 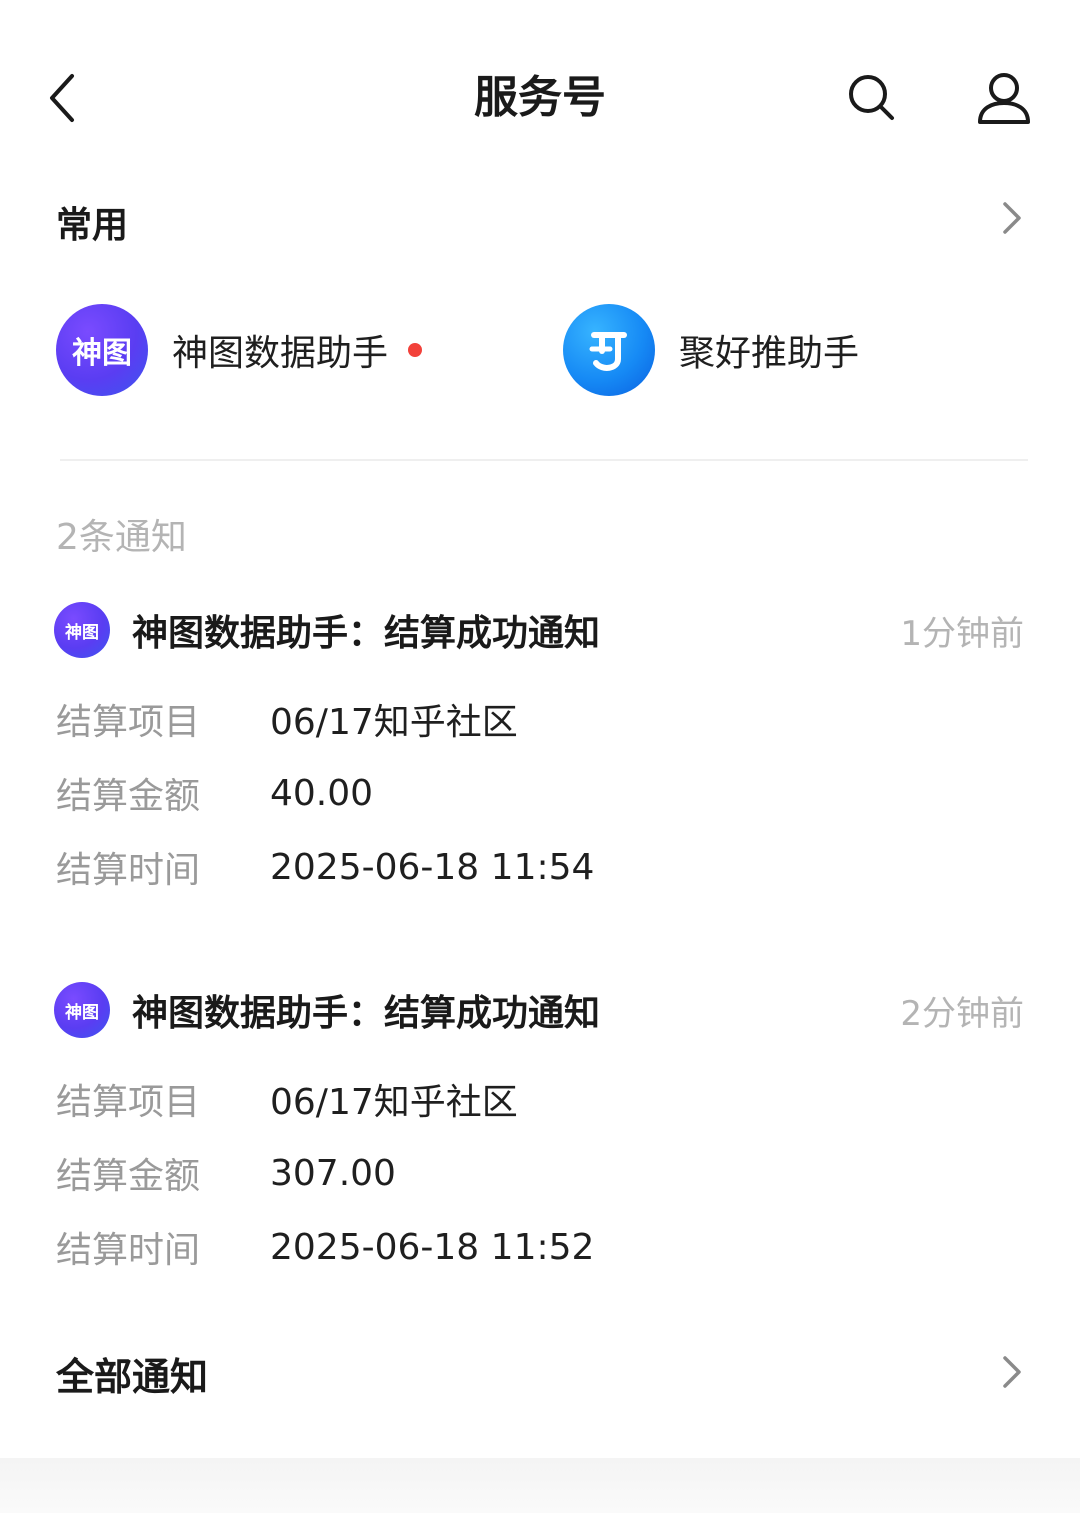 What do you see at coordinates (214, 793) in the screenshot?
I see `detail-row: 结算金额 40.00` at bounding box center [214, 793].